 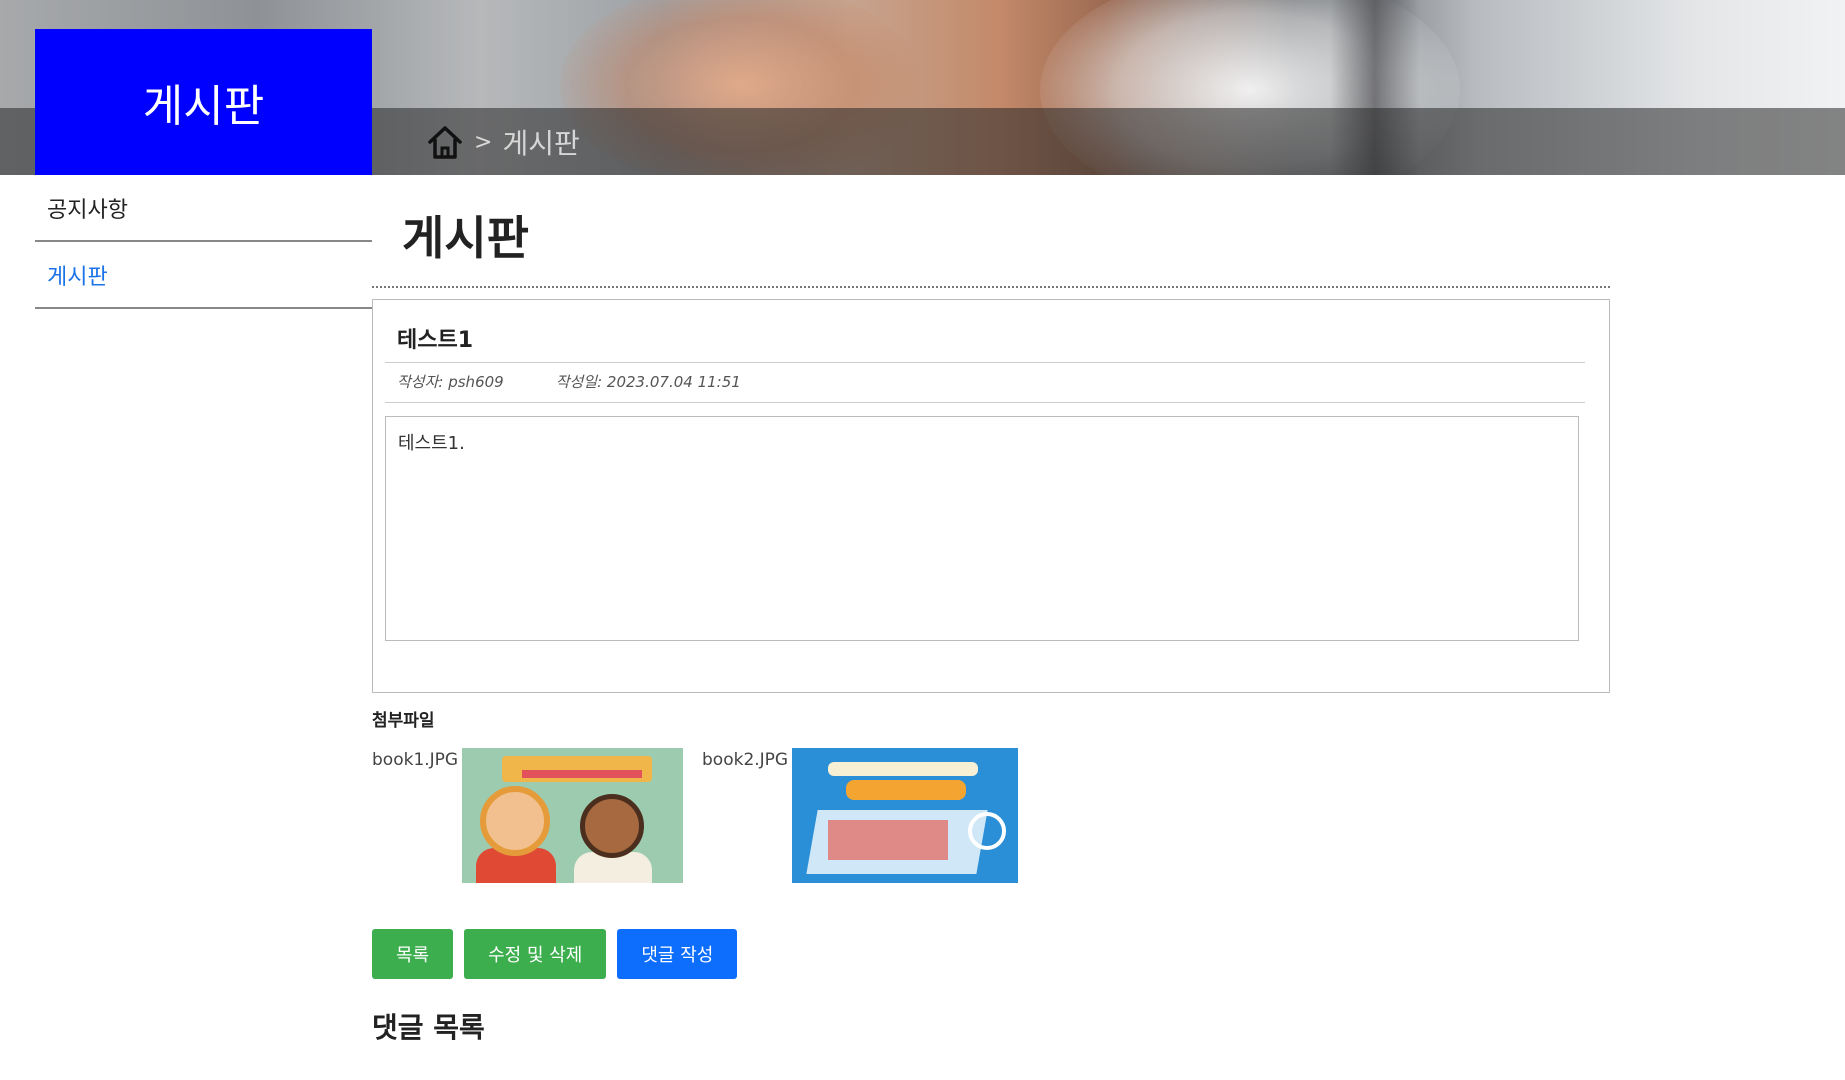 What do you see at coordinates (435, 340) in the screenshot?
I see `post-title: 테스트1` at bounding box center [435, 340].